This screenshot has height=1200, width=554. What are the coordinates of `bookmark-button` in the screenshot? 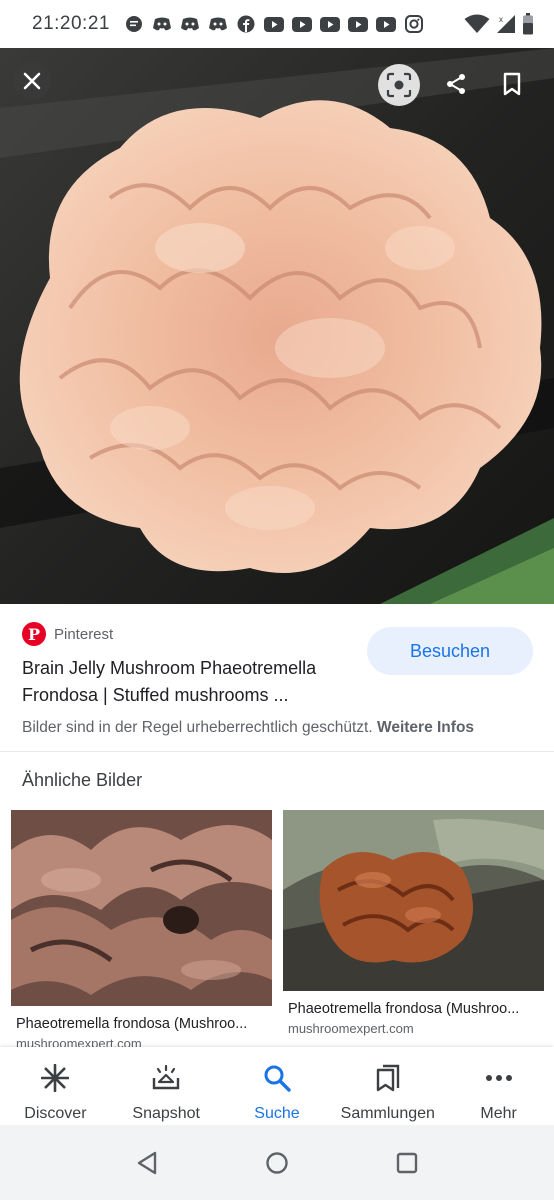 It's located at (512, 84).